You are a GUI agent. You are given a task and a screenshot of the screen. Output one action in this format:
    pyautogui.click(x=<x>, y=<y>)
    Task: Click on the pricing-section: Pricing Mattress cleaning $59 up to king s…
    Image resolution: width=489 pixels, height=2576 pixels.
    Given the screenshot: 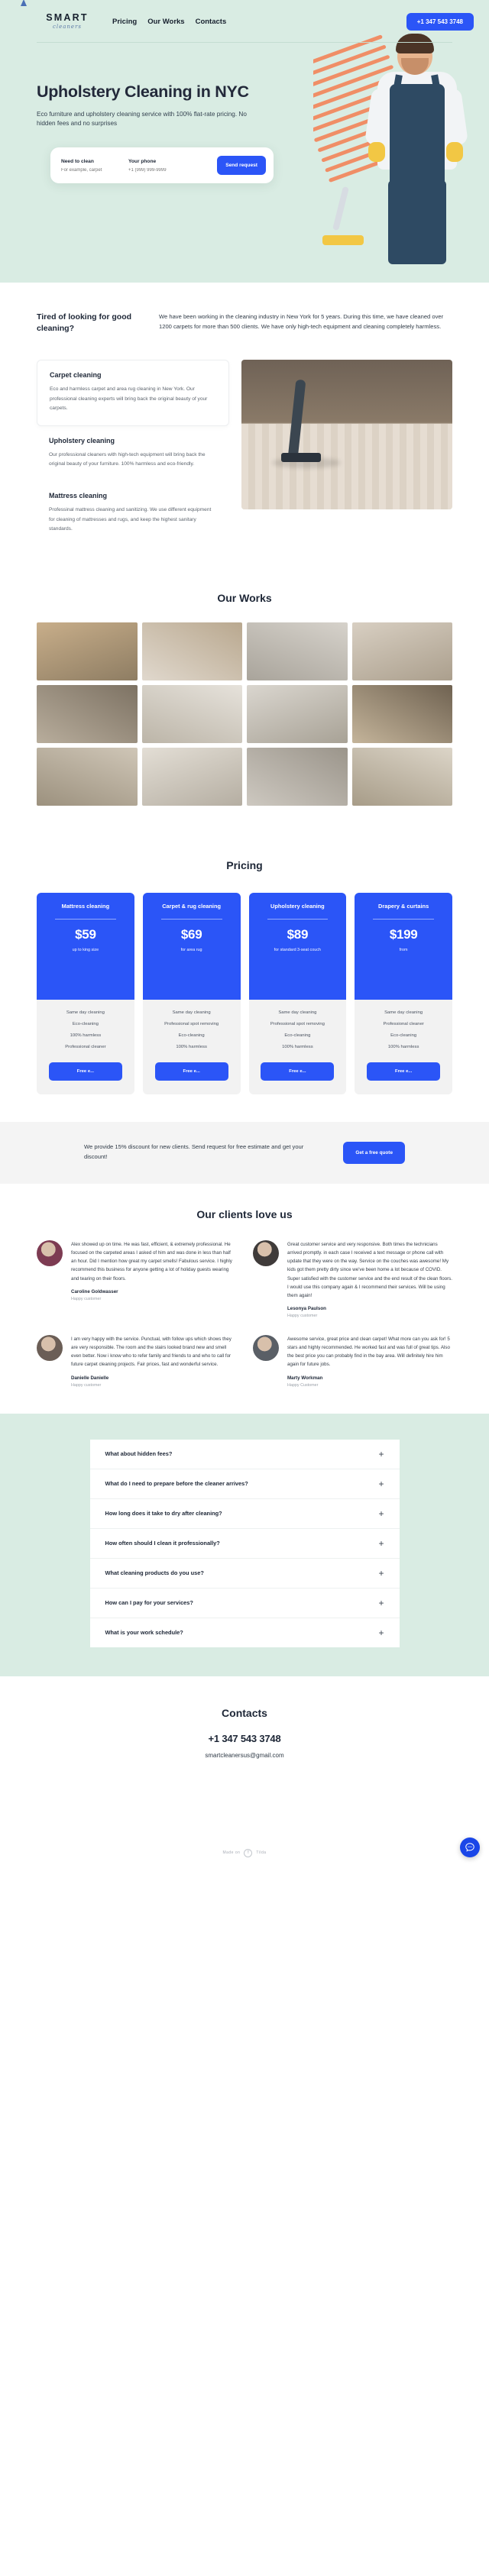 What is the action you would take?
    pyautogui.click(x=244, y=977)
    